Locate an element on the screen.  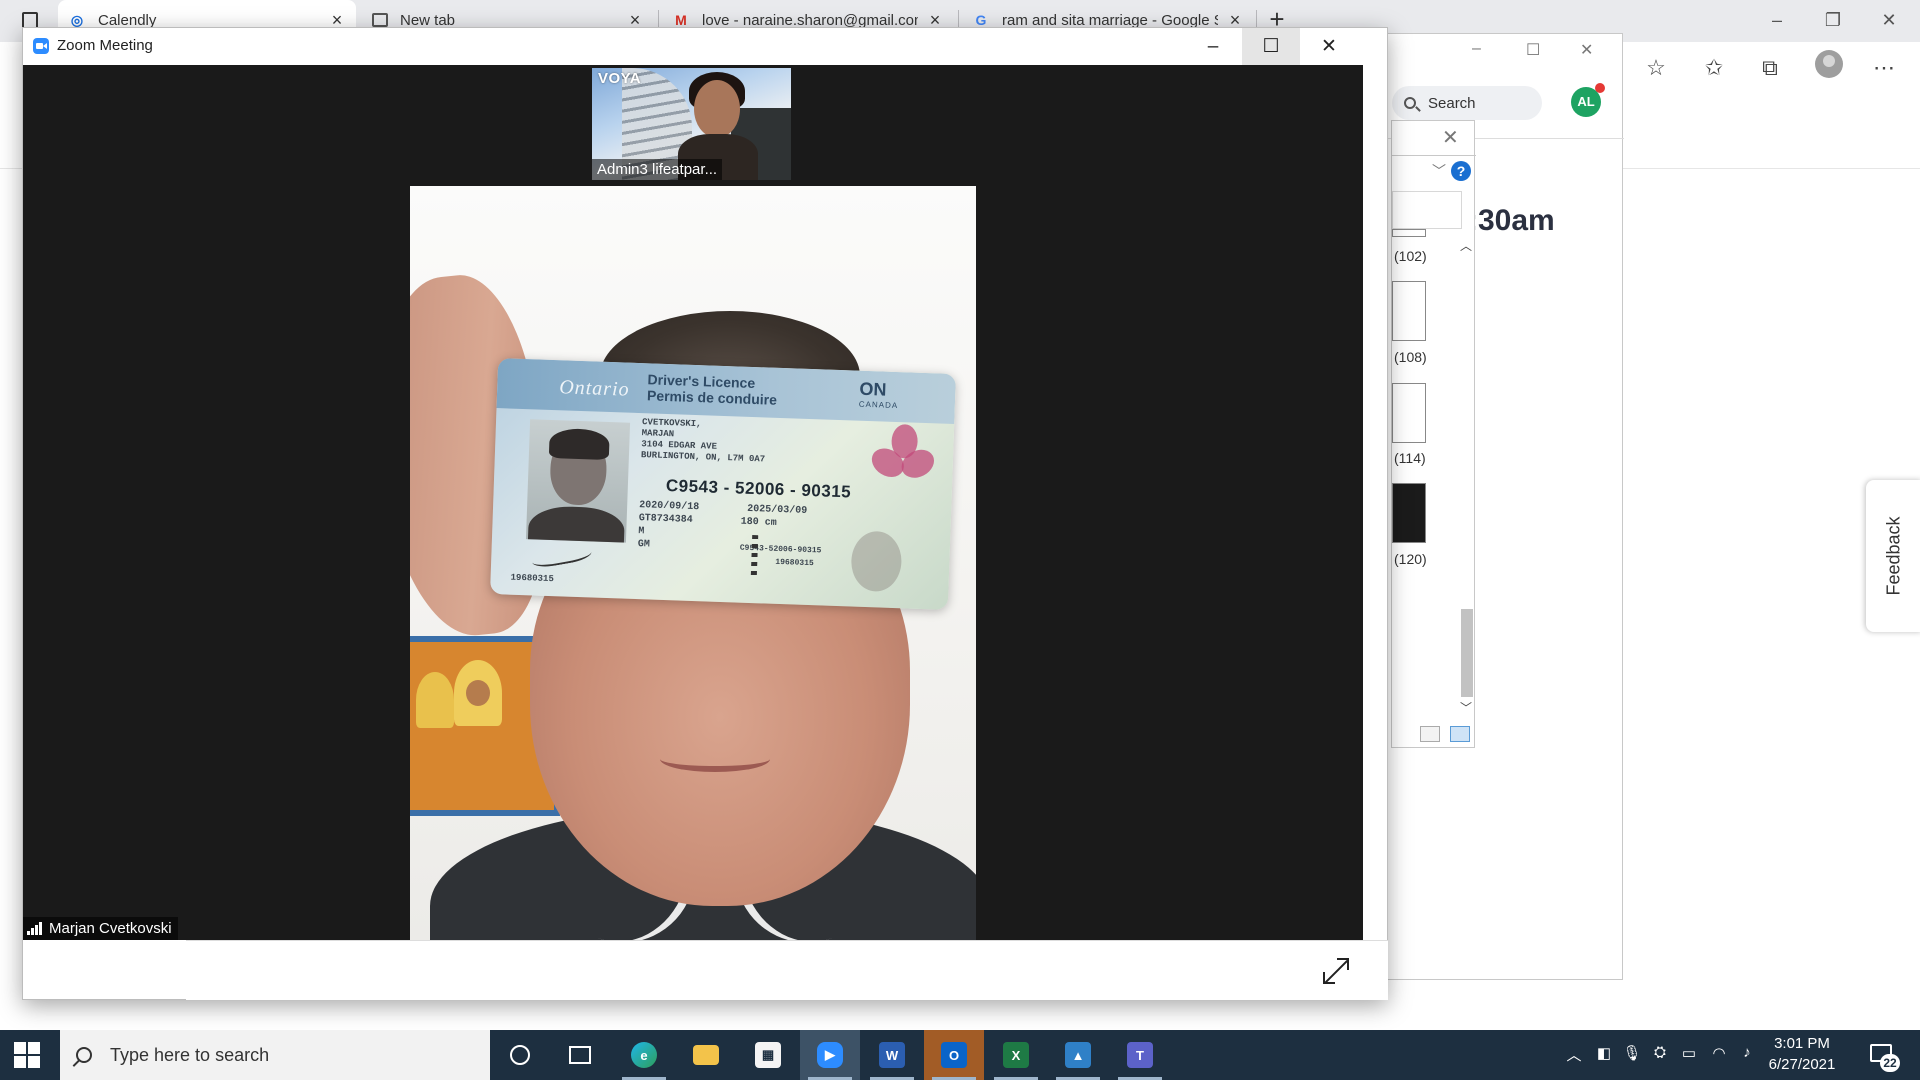
teams-icon: T is located at coordinates (1140, 1055).